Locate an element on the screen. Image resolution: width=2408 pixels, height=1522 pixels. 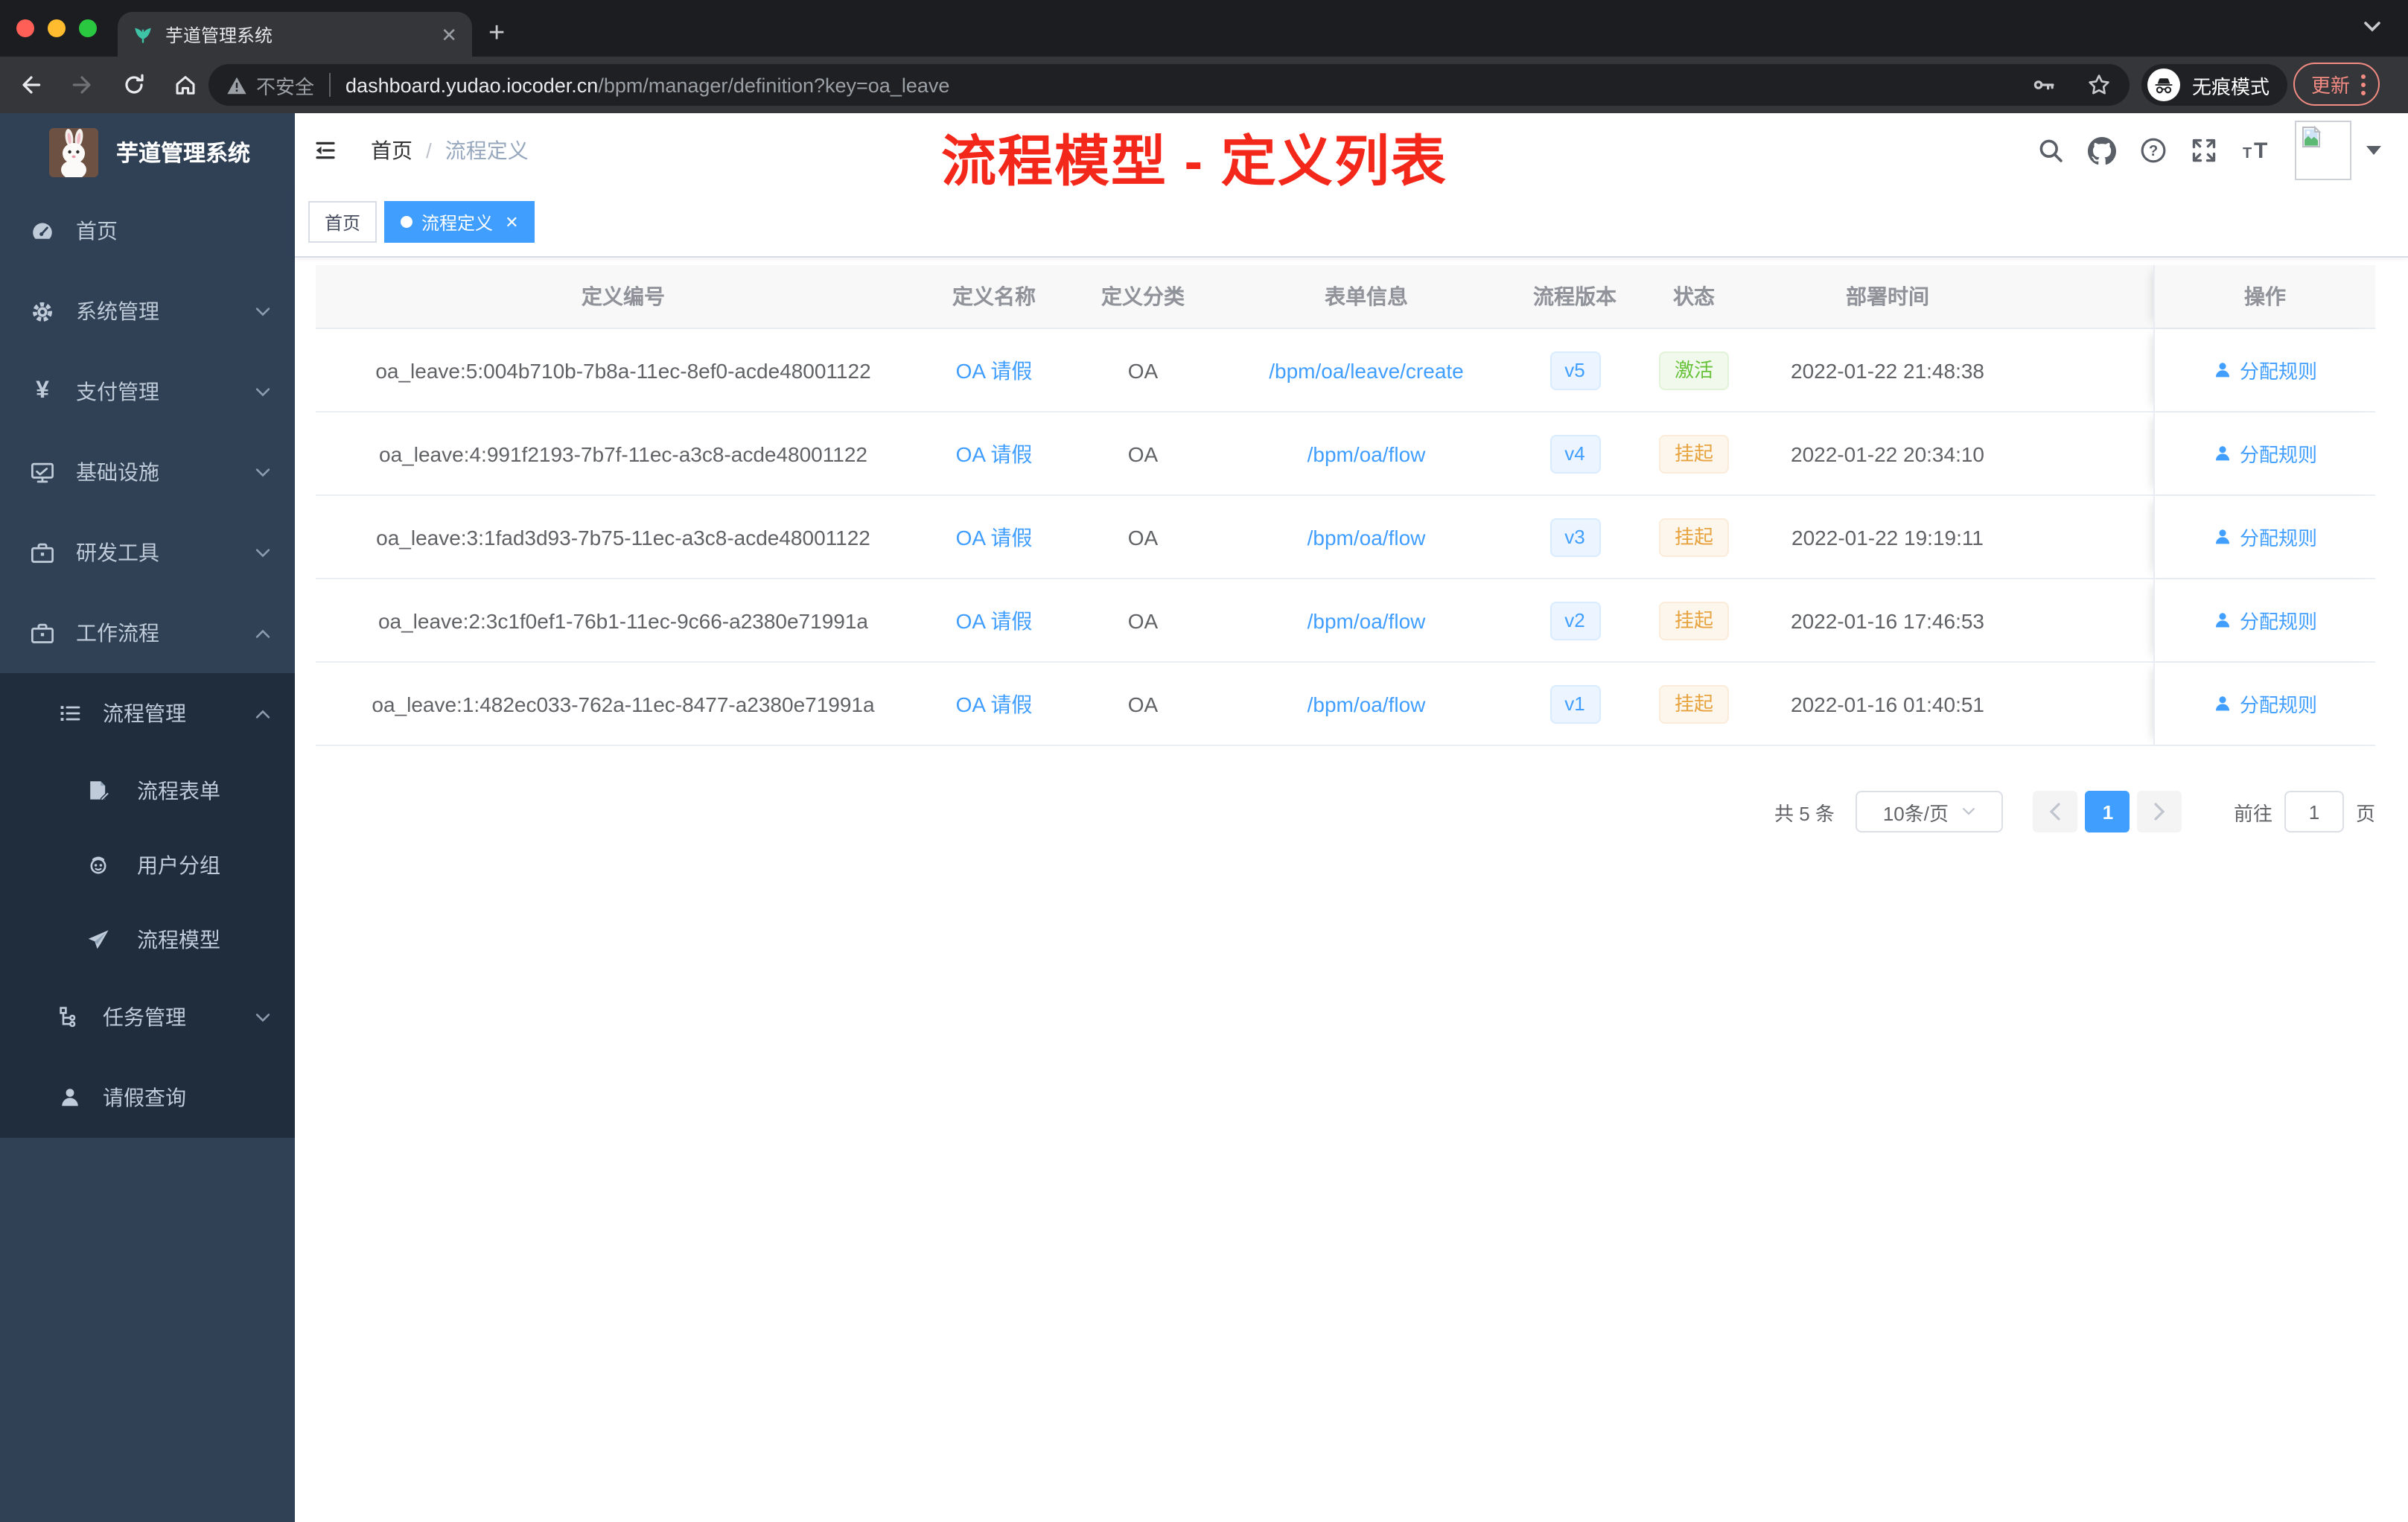
cell-deploy-time: 2022-01-16 17:46:53 is located at coordinates (1887, 620).